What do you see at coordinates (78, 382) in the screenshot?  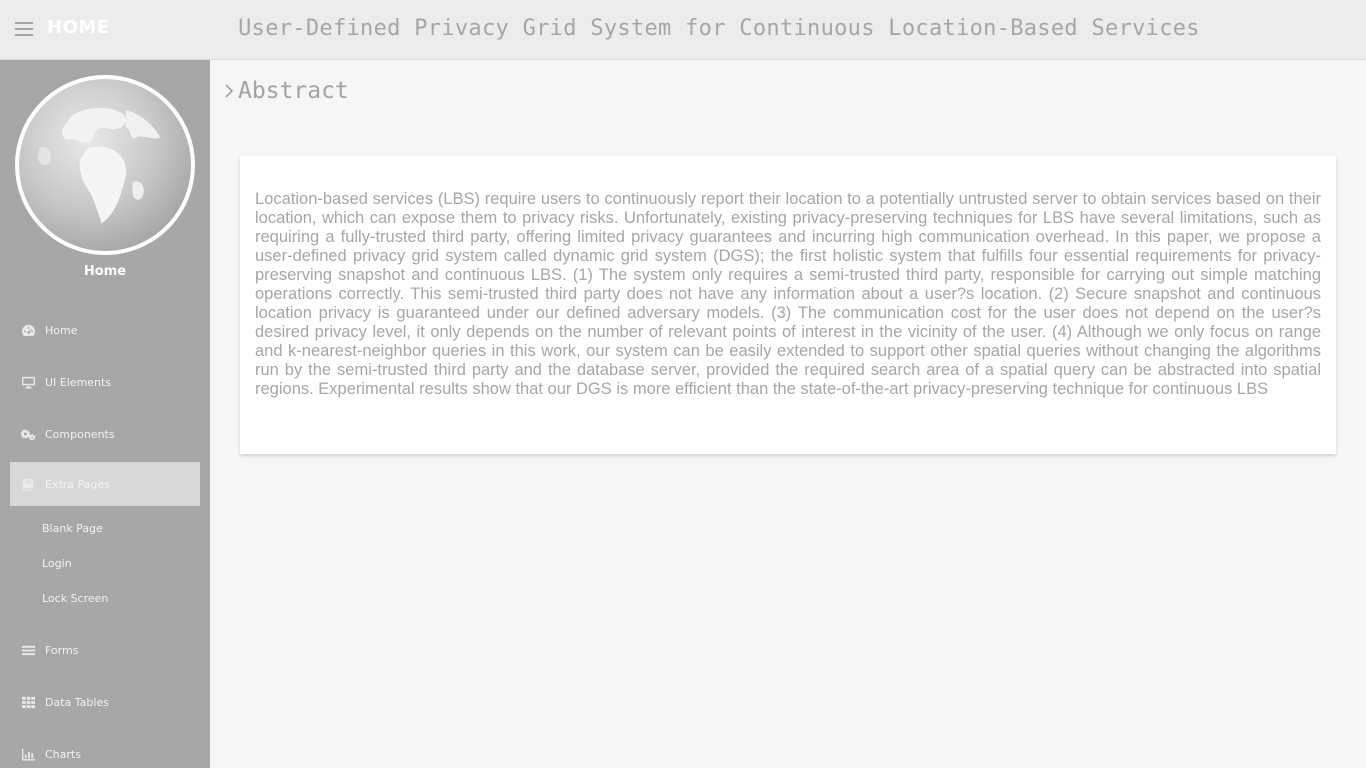 I see `sidebar-item-label: UI Elements` at bounding box center [78, 382].